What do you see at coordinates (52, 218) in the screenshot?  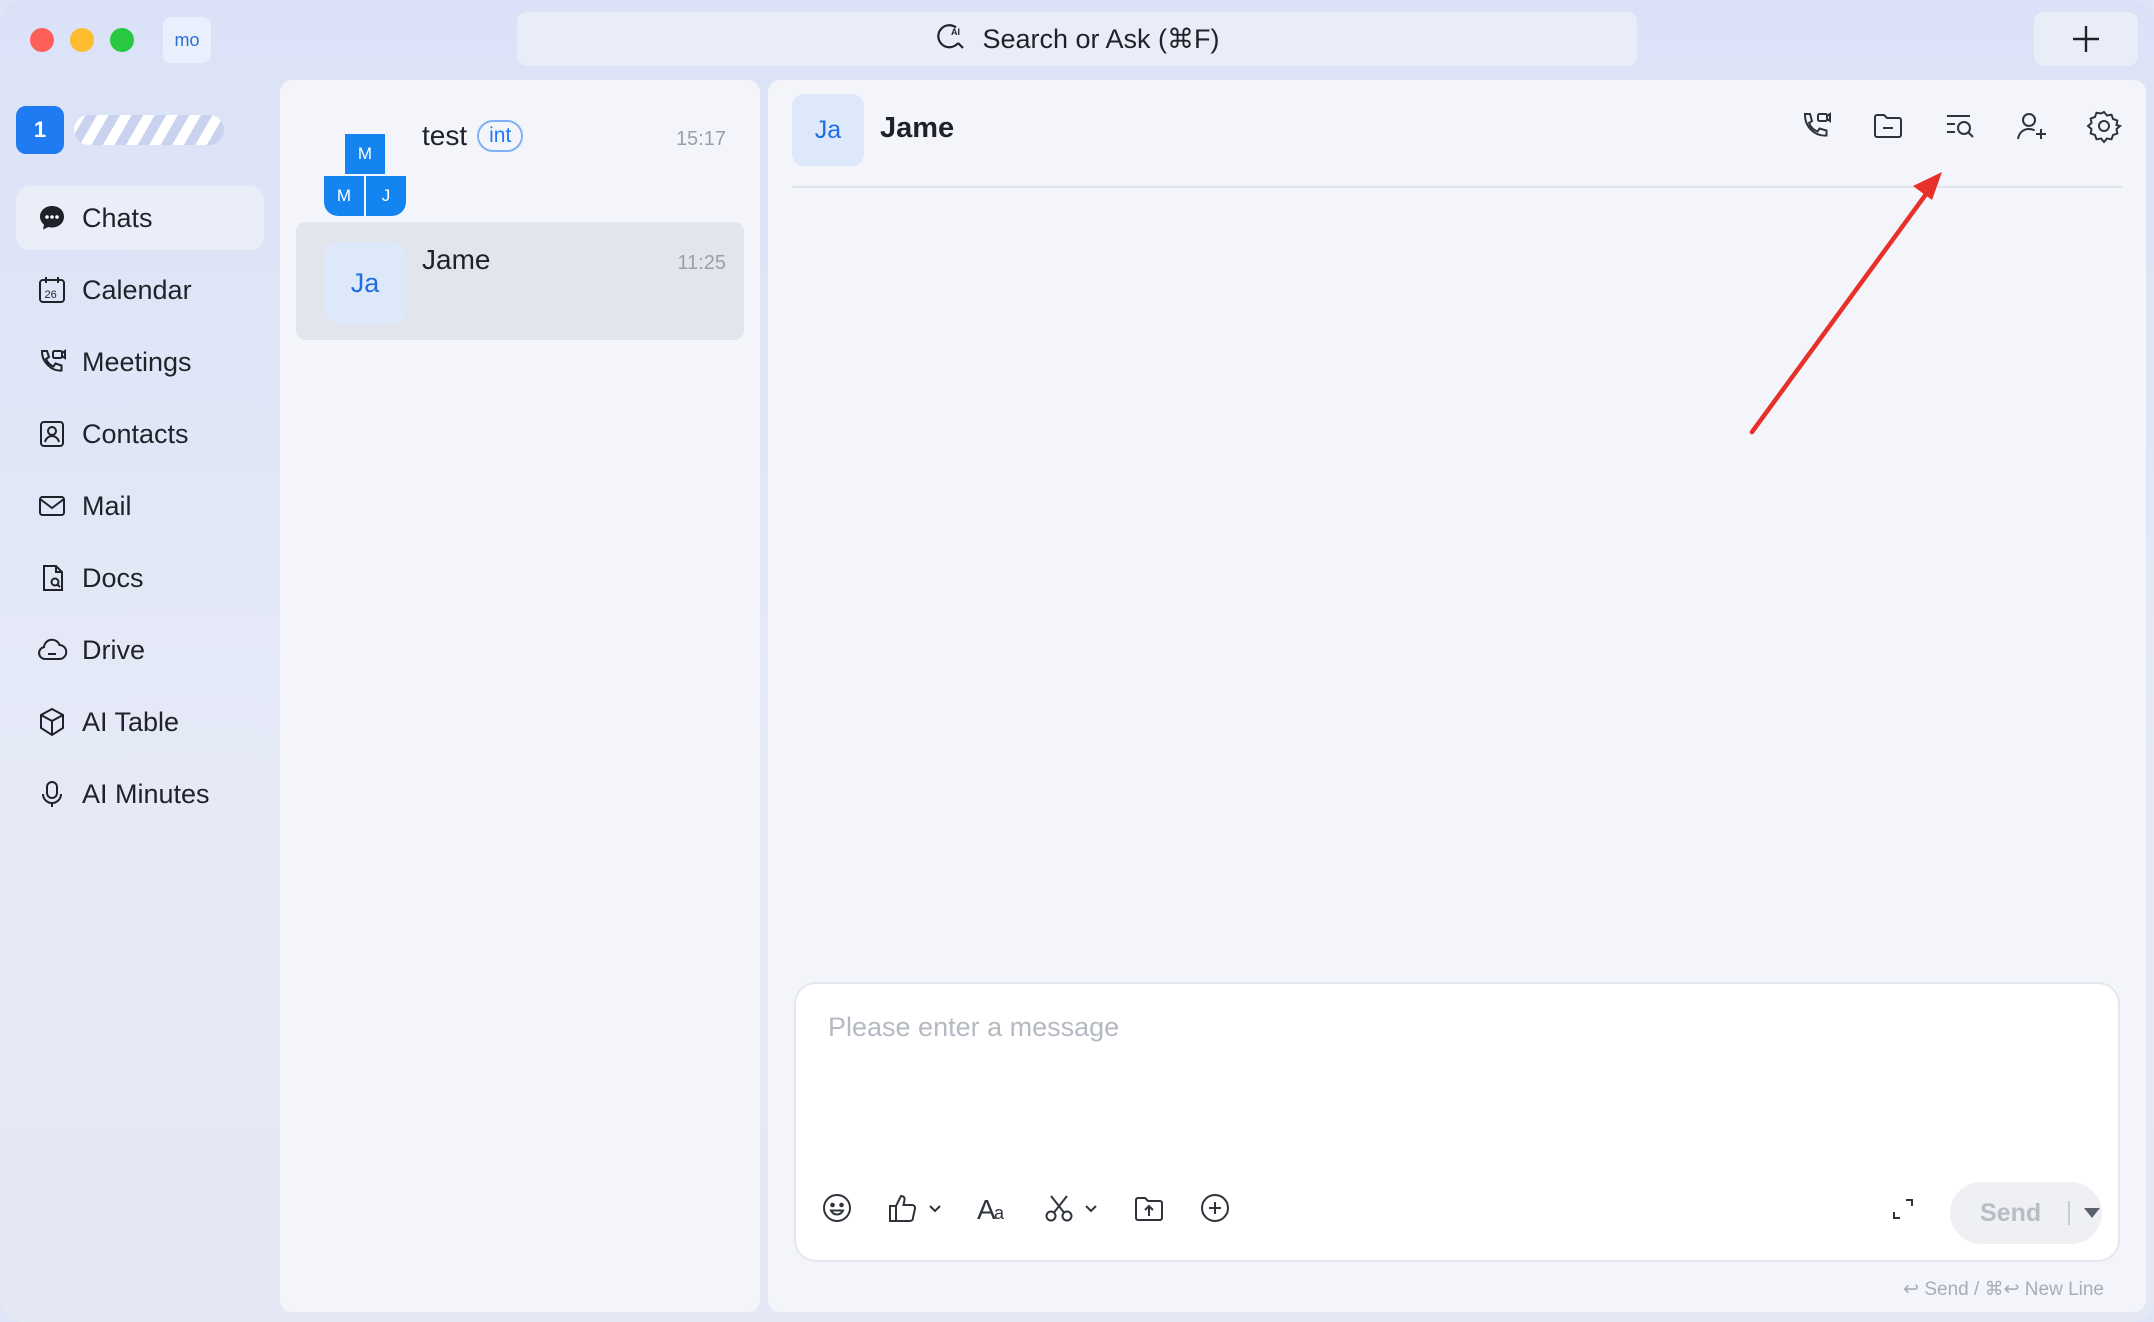 I see `chat-bubble-icon` at bounding box center [52, 218].